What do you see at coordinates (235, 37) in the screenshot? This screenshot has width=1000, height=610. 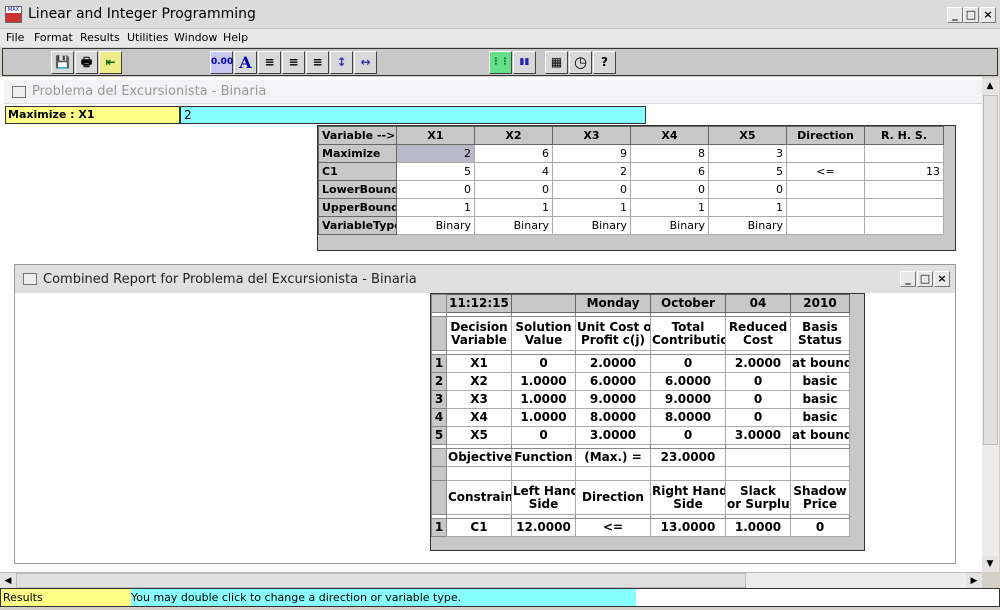 I see `menu-help: Help` at bounding box center [235, 37].